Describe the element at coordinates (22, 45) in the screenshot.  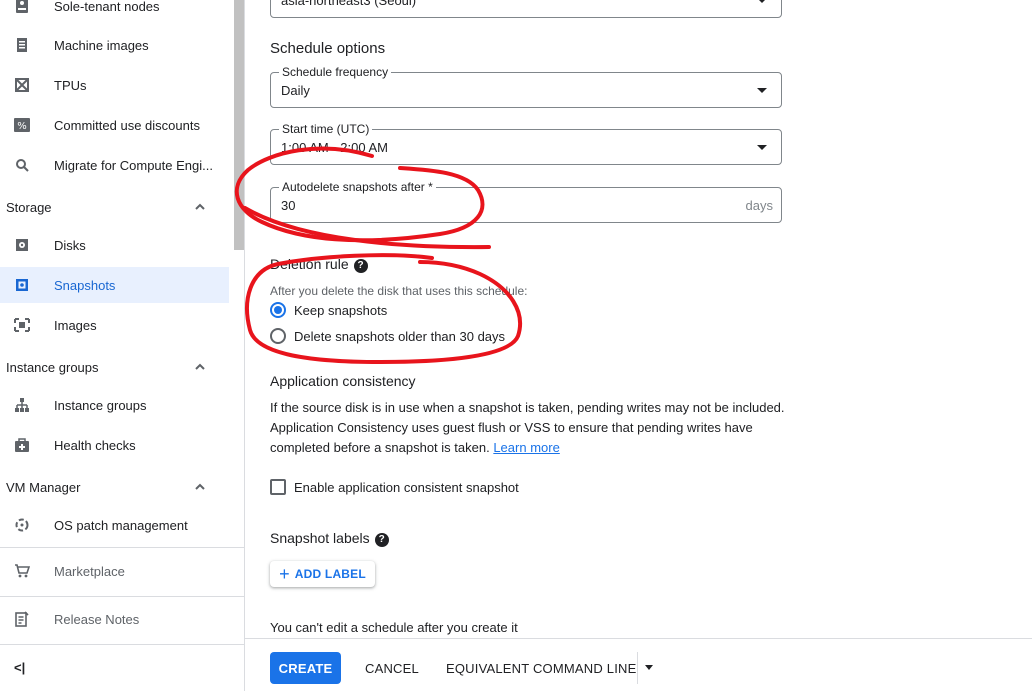
I see `machine-image-icon` at that location.